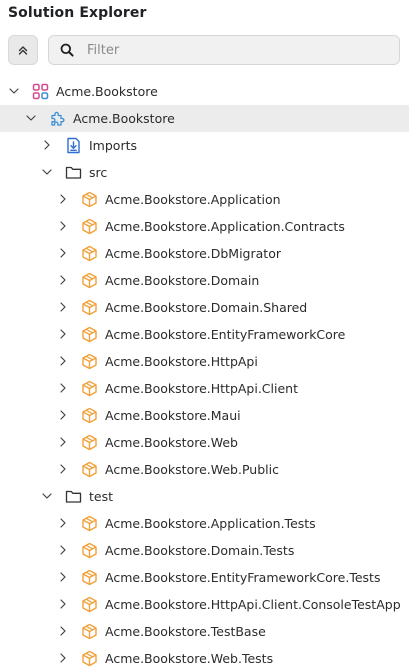  I want to click on tree-row-module: Acme.Bookstore.TestBase, so click(204, 631).